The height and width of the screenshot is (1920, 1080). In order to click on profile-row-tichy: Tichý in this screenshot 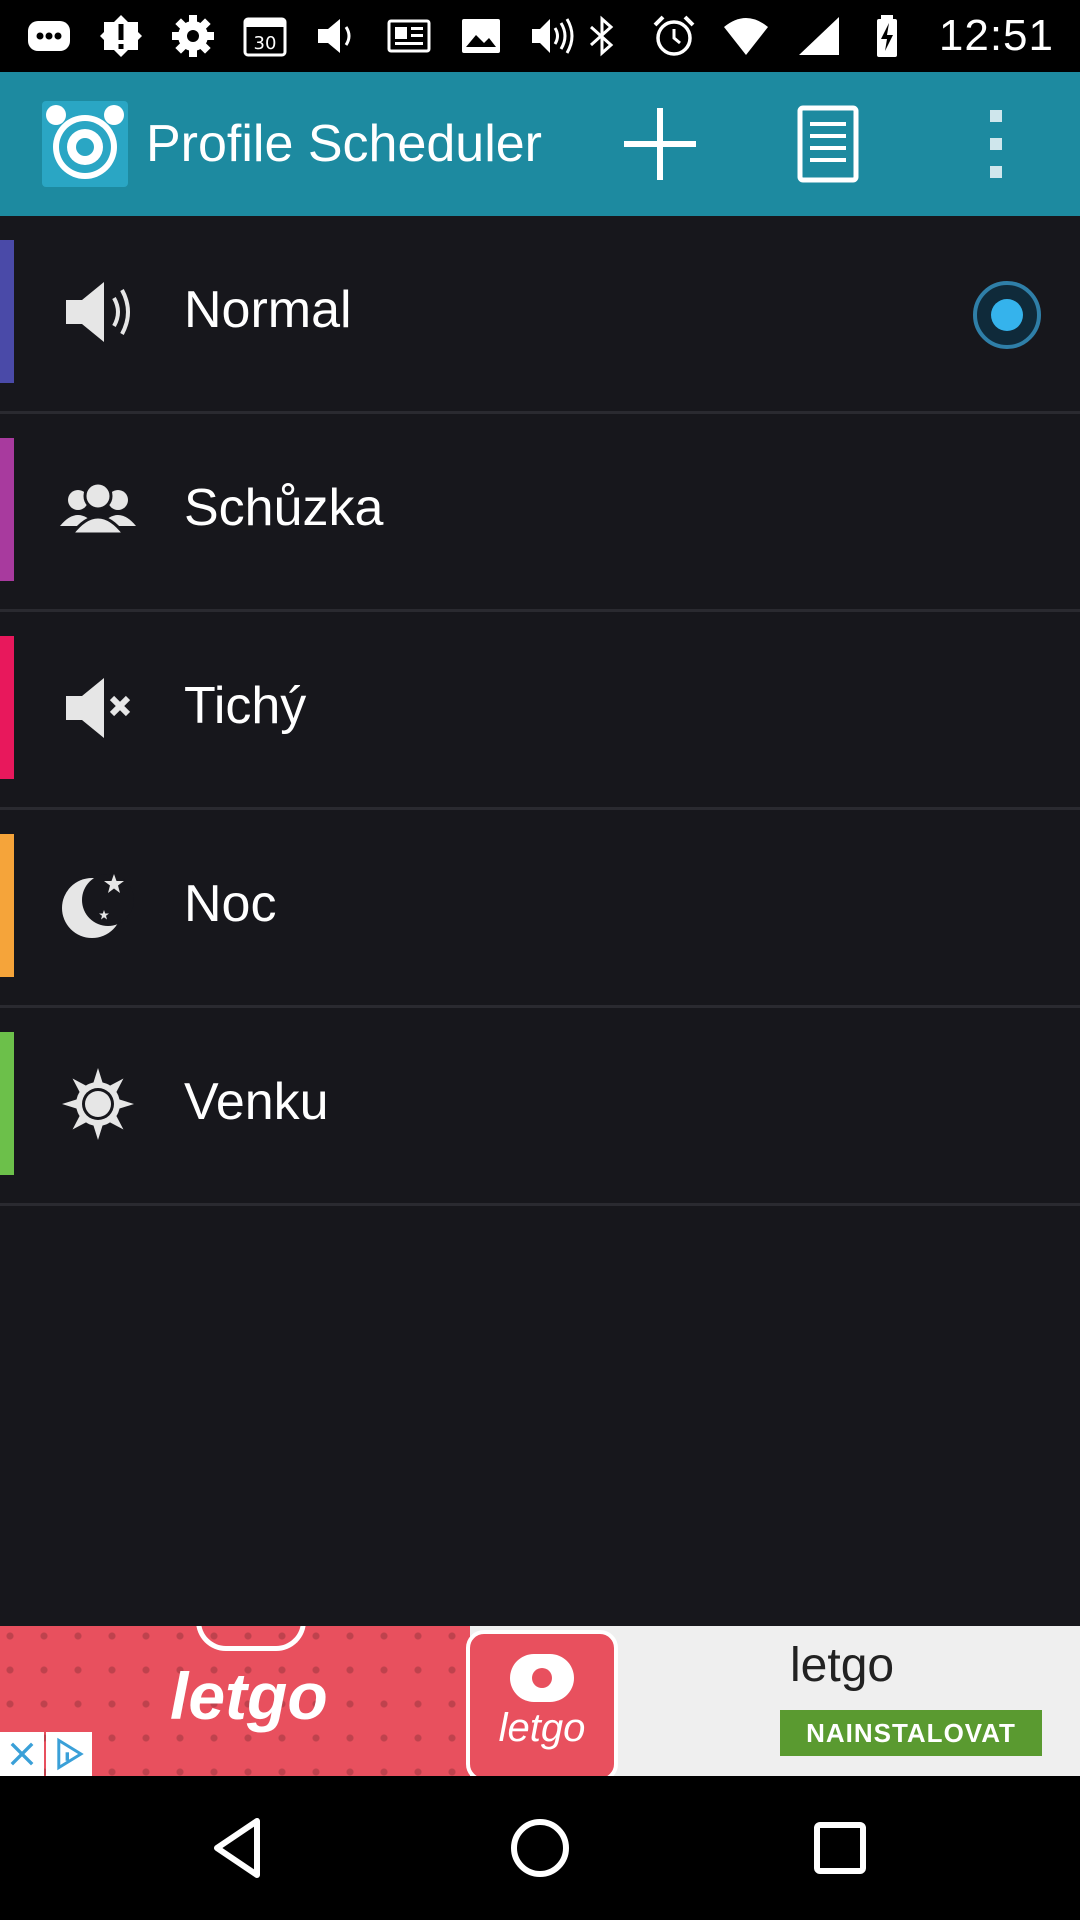, I will do `click(540, 711)`.